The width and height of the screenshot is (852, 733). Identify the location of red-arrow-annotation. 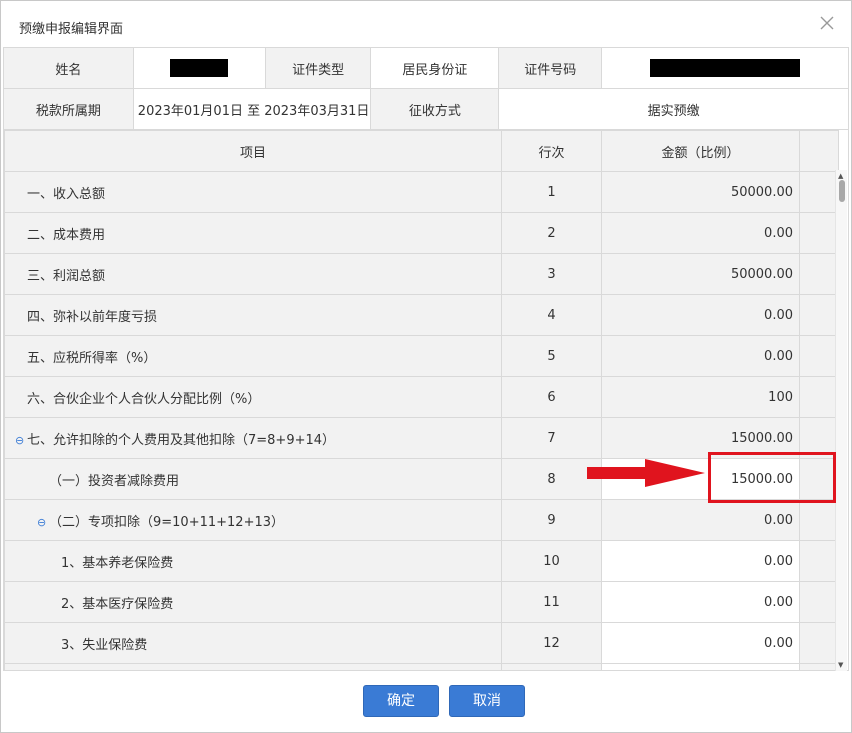
(646, 473).